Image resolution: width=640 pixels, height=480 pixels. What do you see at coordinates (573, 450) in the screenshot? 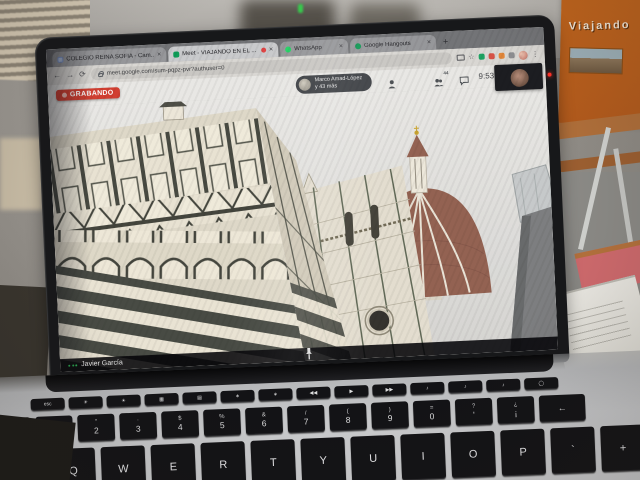
I see `keyboard-key: `` at bounding box center [573, 450].